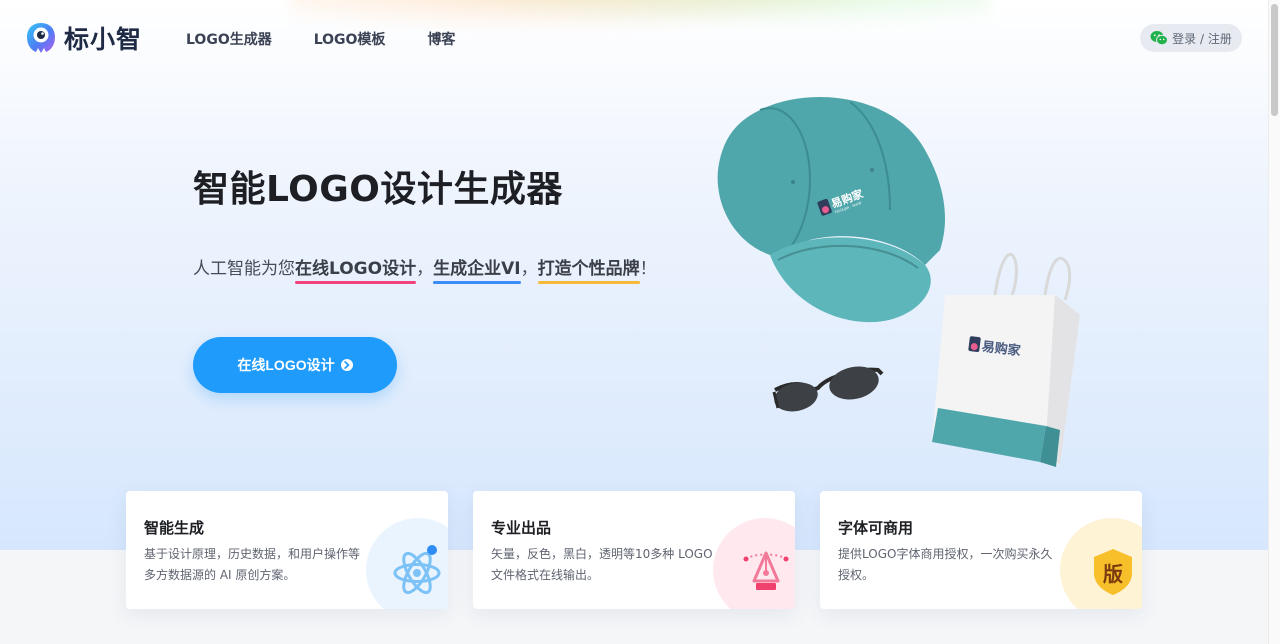  I want to click on subtitle-highlight-brand: 打造个性品牌, so click(588, 269).